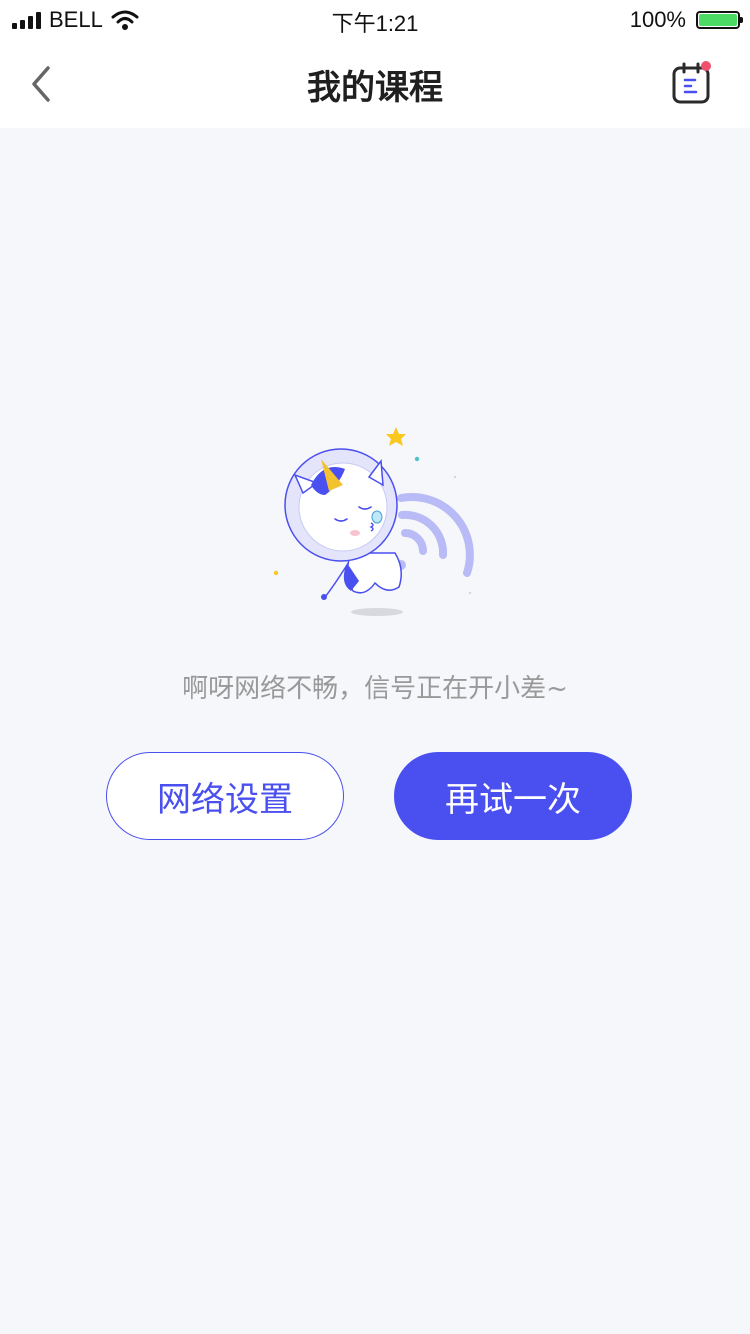  I want to click on page-title: 我的课程, so click(375, 88).